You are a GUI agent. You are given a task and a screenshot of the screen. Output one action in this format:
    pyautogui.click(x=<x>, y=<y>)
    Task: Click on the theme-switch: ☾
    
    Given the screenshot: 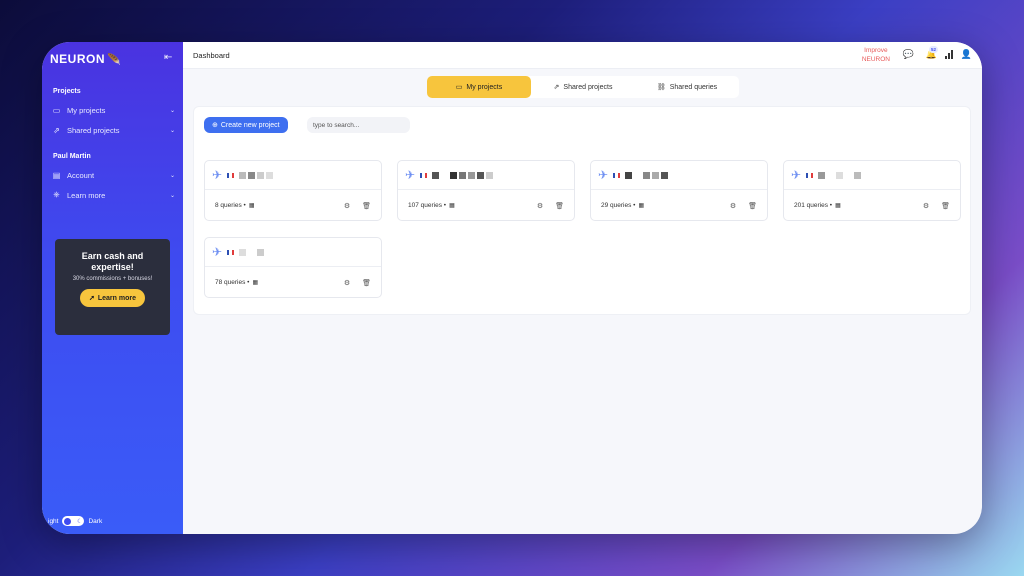 What is the action you would take?
    pyautogui.click(x=73, y=521)
    